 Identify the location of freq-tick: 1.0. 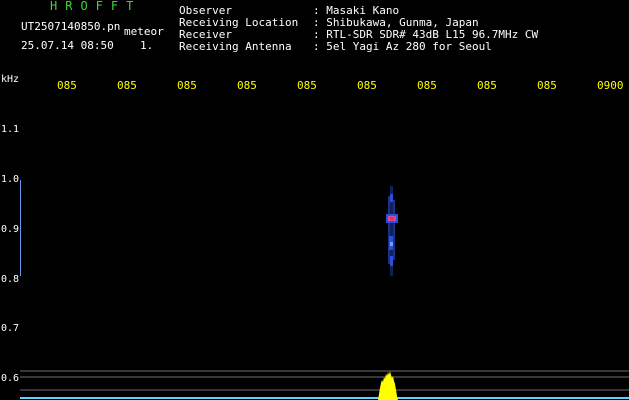
(10, 179).